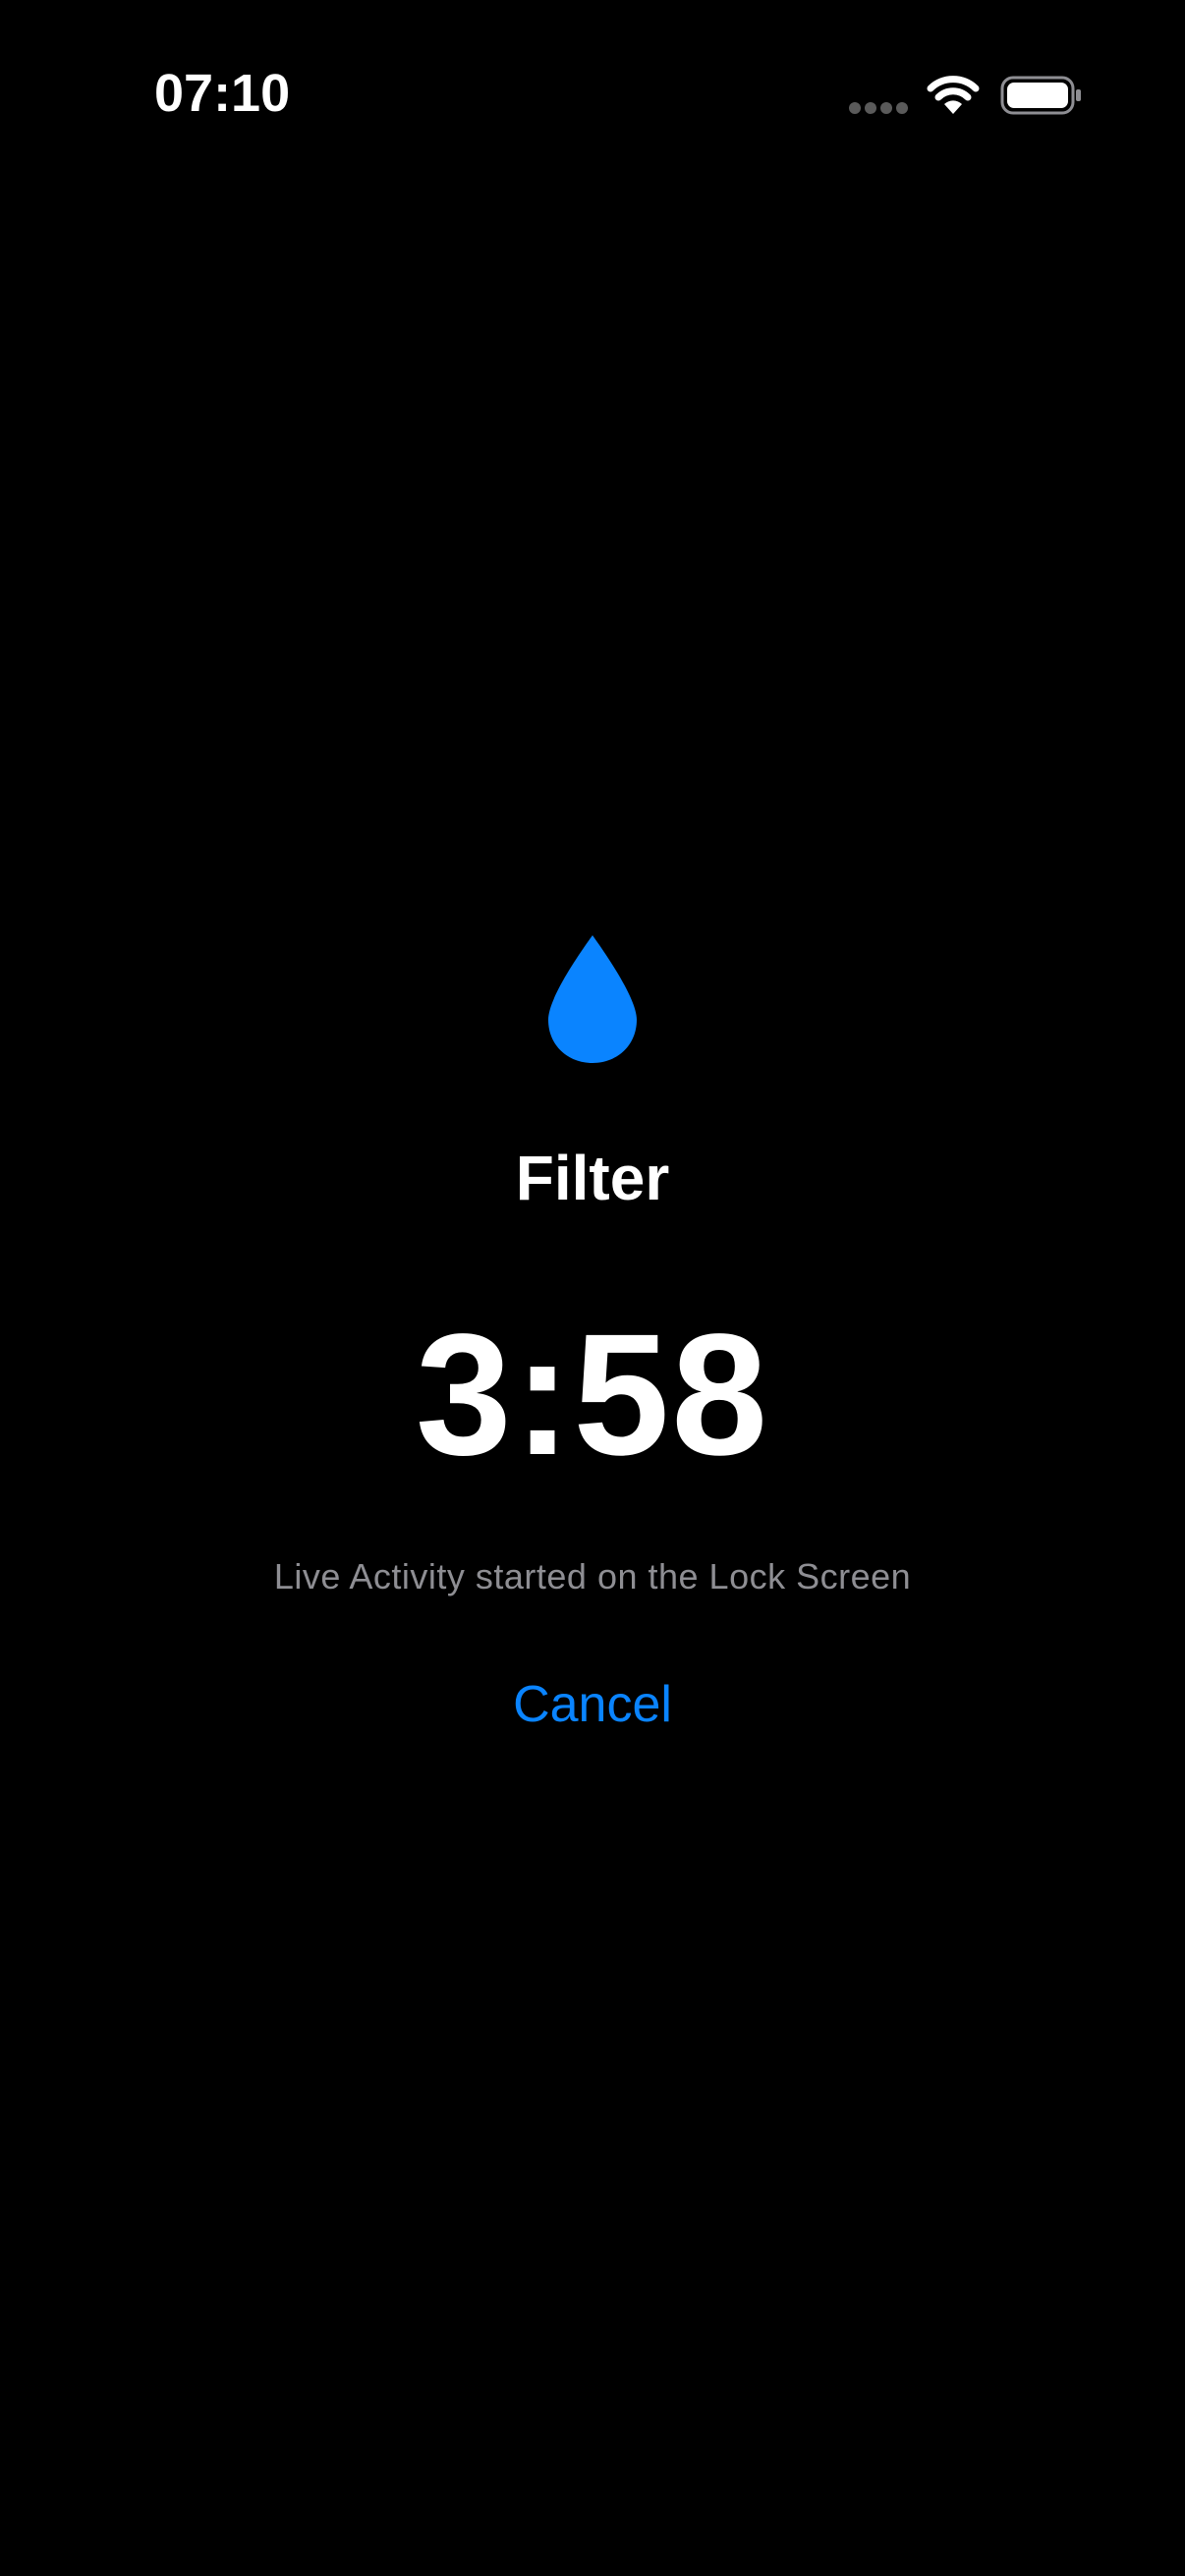  What do you see at coordinates (592, 1576) in the screenshot?
I see `status-message: Live Activity started on the Lock Screen` at bounding box center [592, 1576].